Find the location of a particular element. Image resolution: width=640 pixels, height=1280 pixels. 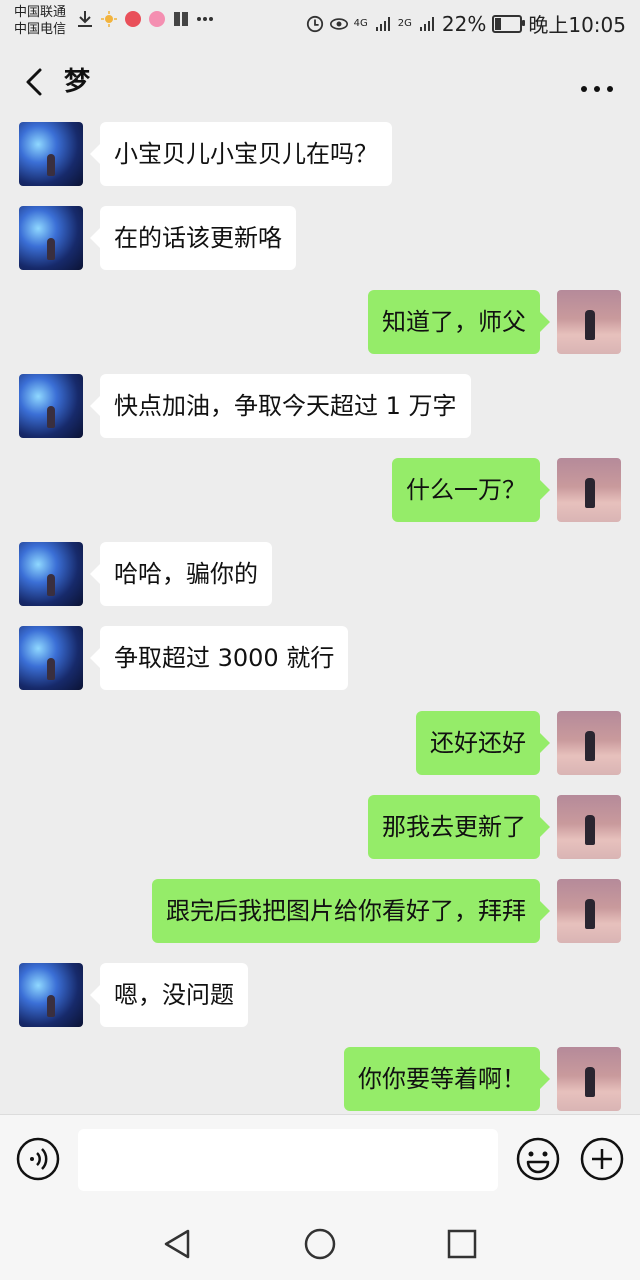

battery-icon is located at coordinates (509, 23).